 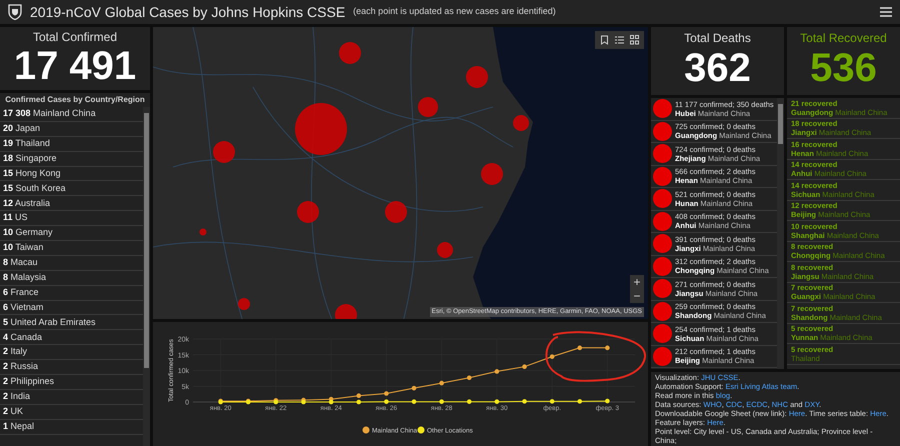 I want to click on dashboard-subtitle: (each point is updated as new cases are identified), so click(x=454, y=11).